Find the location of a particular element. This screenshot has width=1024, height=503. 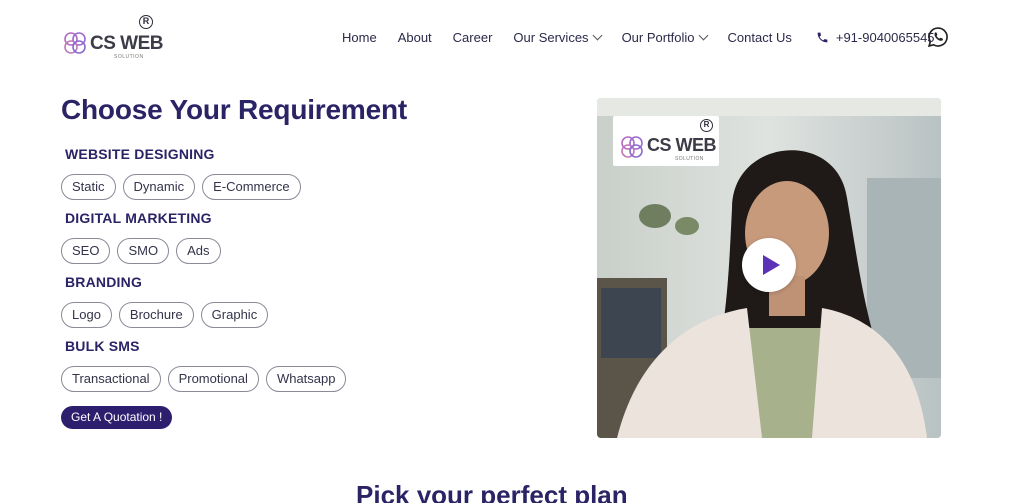

play-icon is located at coordinates (771, 265).